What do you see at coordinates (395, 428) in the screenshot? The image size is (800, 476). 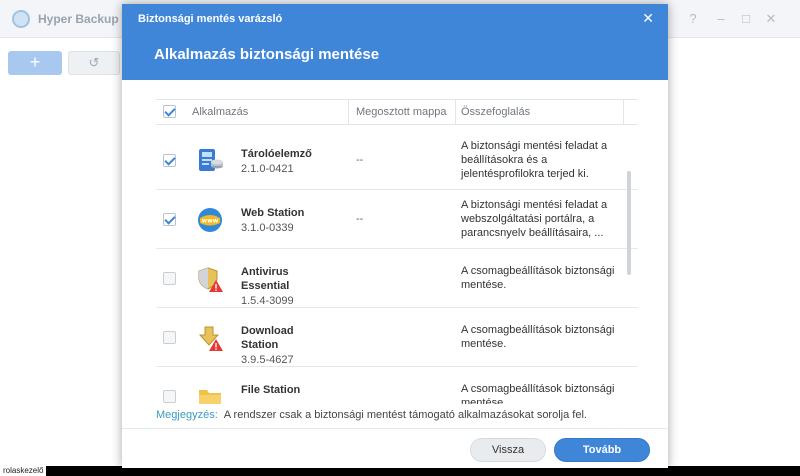 I see `footer-divider` at bounding box center [395, 428].